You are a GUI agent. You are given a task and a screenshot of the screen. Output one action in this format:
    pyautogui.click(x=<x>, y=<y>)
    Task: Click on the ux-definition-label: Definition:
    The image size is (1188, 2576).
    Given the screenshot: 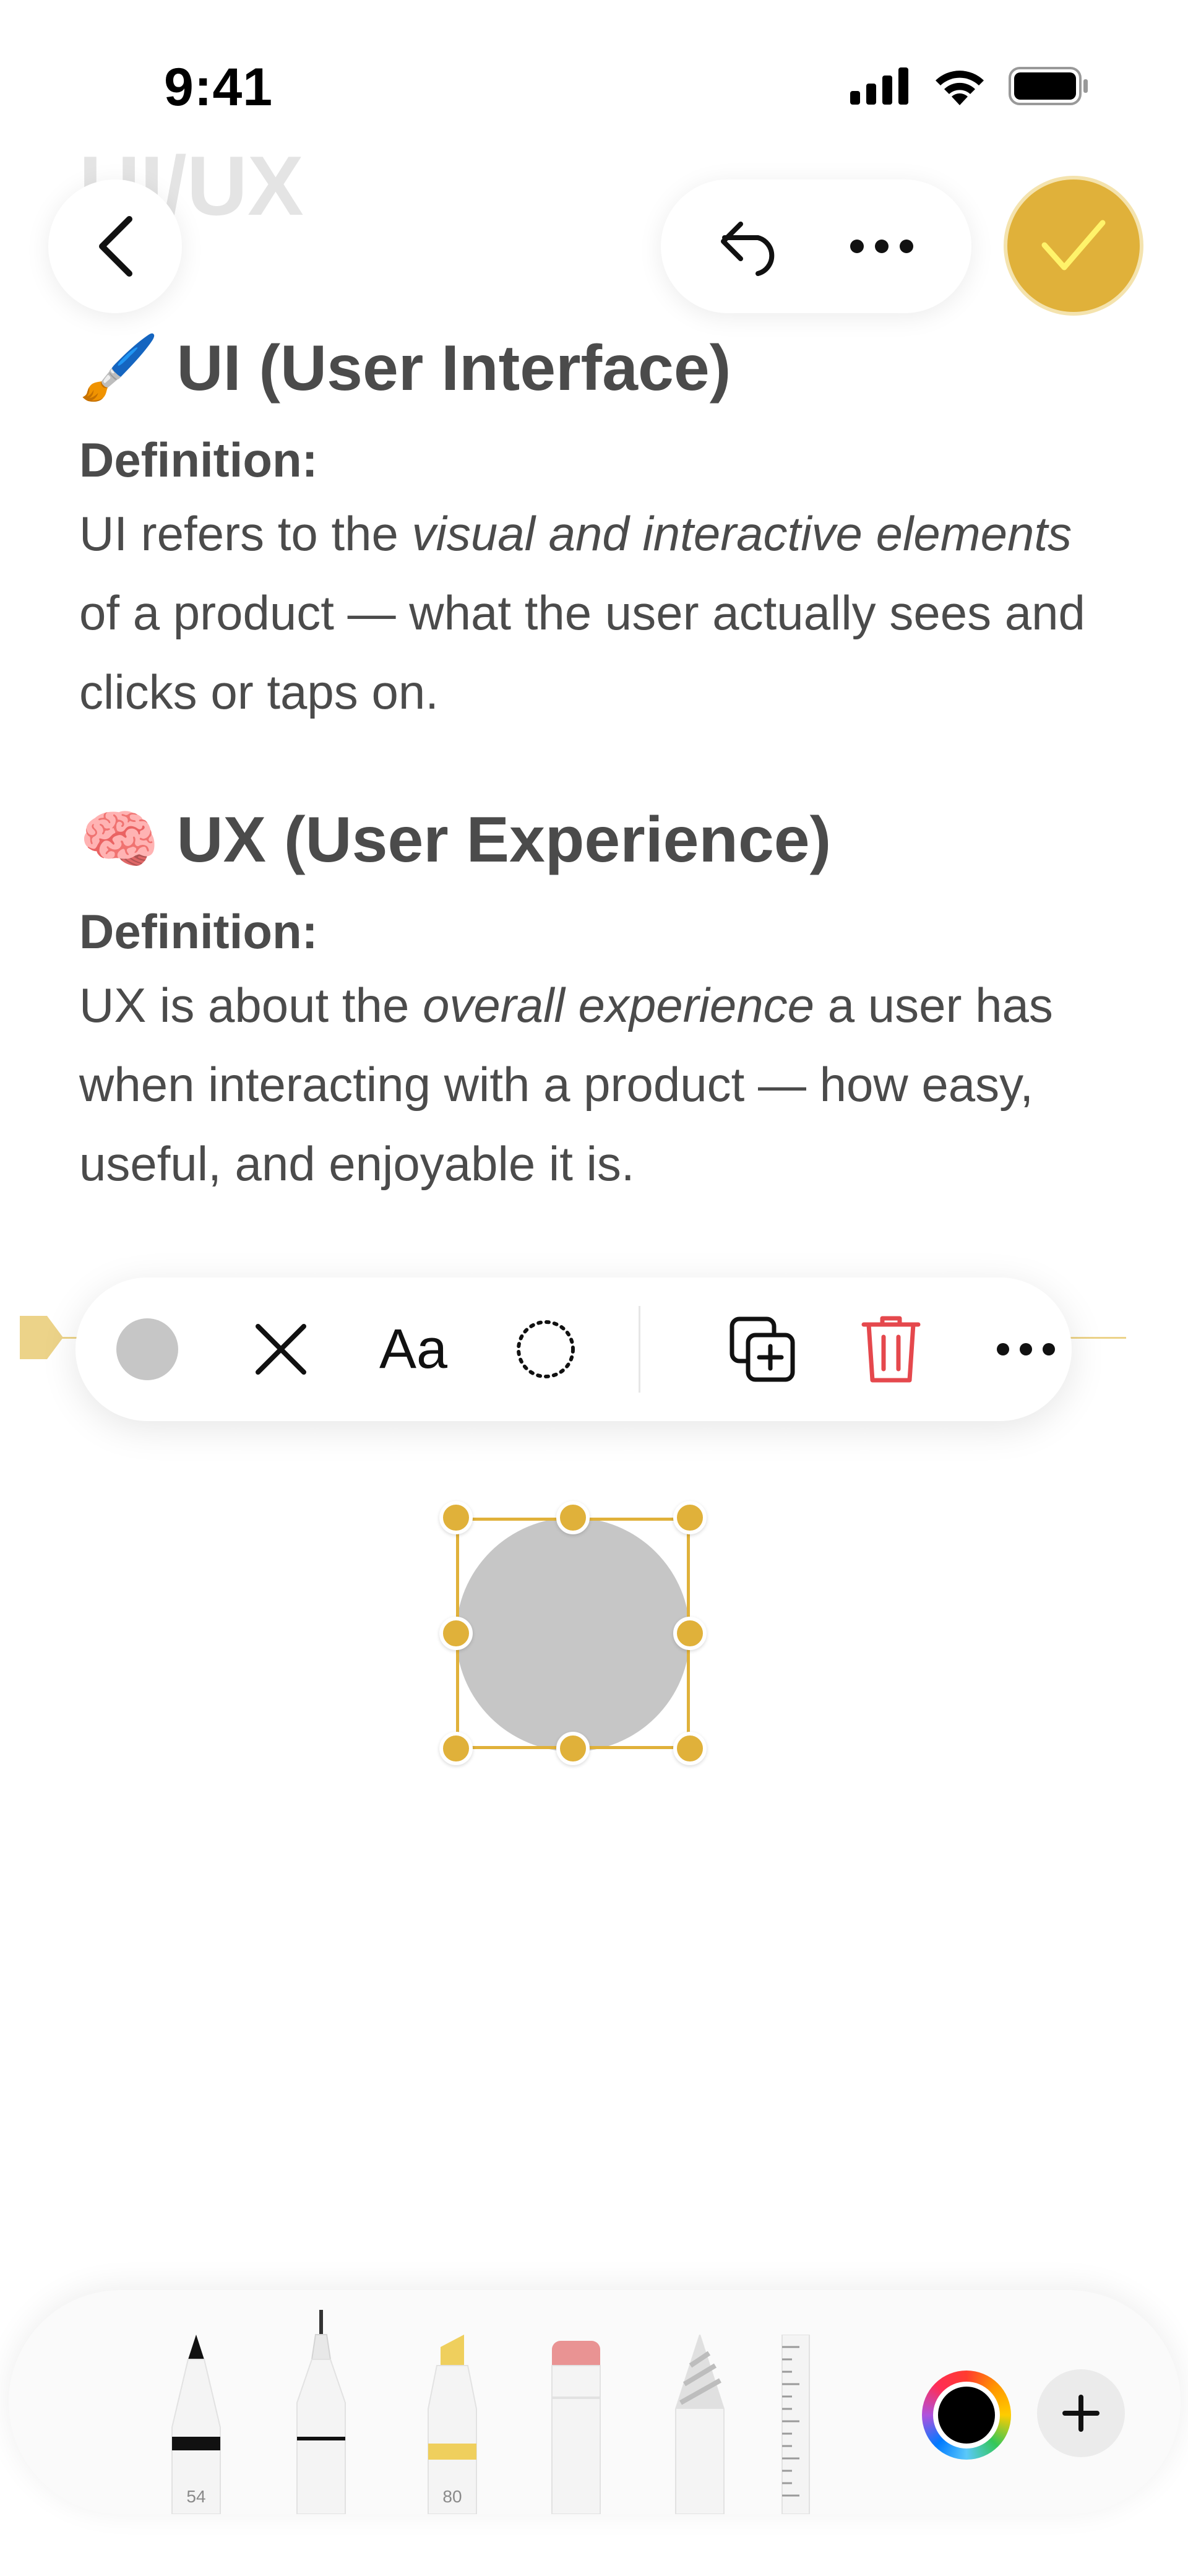 What is the action you would take?
    pyautogui.click(x=198, y=931)
    